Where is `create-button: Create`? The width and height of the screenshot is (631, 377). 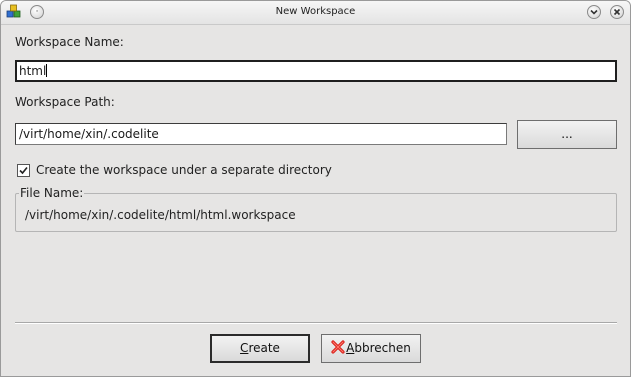
create-button: Create is located at coordinates (260, 348).